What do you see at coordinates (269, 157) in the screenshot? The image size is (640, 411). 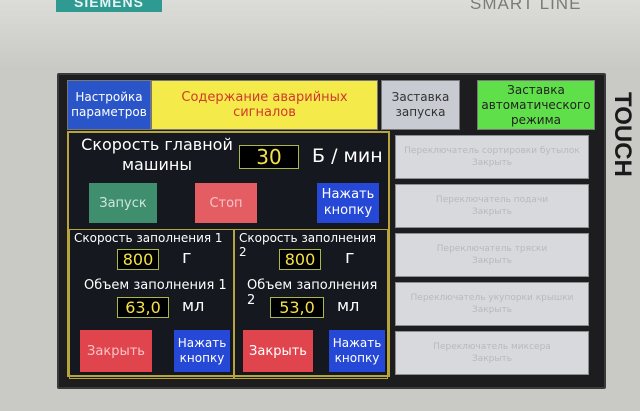 I see `main-speed-value: 30` at bounding box center [269, 157].